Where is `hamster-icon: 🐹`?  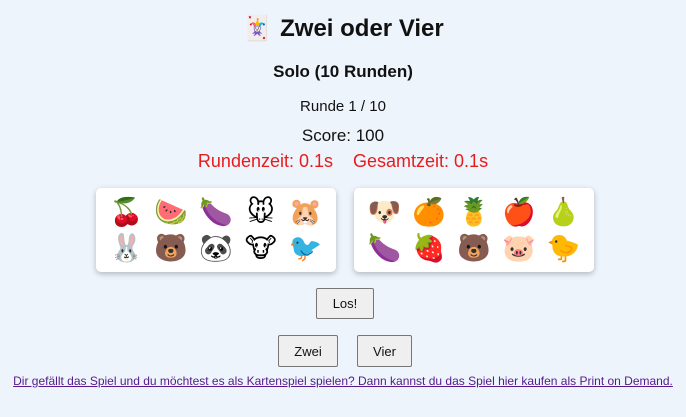 hamster-icon: 🐹 is located at coordinates (305, 212).